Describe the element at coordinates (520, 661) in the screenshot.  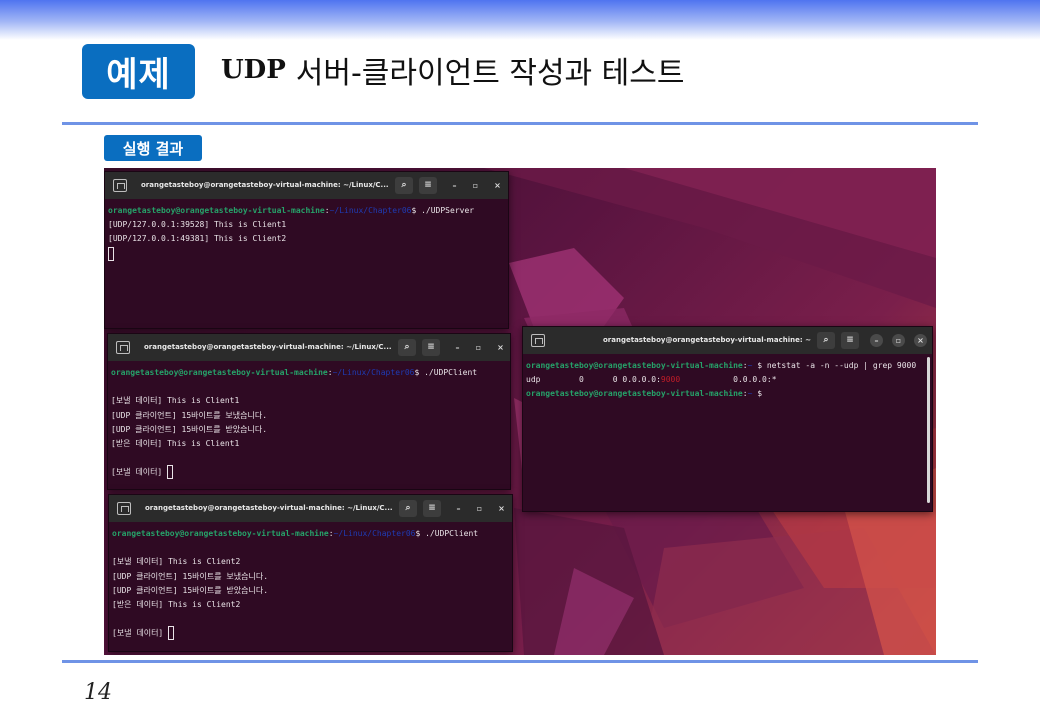
I see `bottom-divider` at that location.